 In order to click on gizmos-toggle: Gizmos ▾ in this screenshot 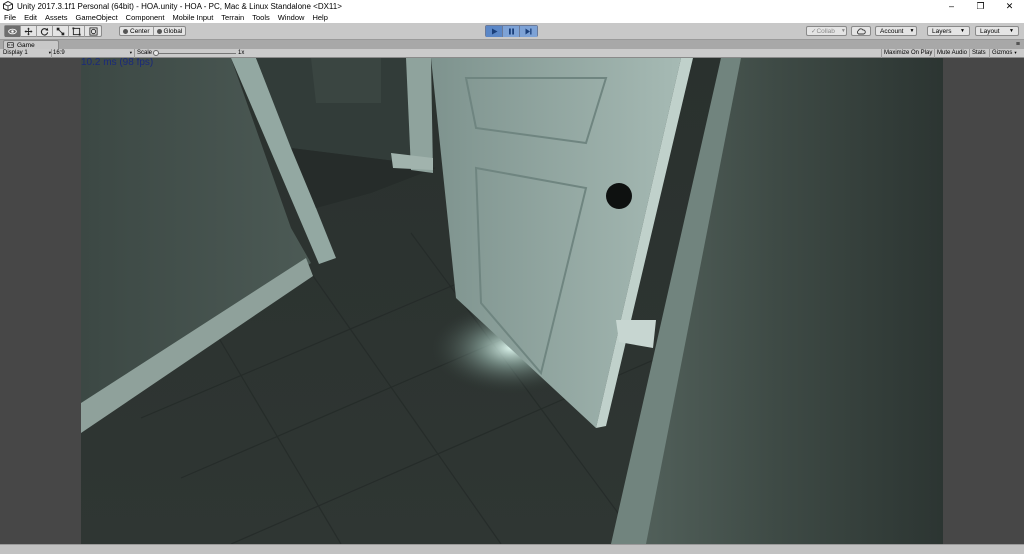, I will do `click(1004, 53)`.